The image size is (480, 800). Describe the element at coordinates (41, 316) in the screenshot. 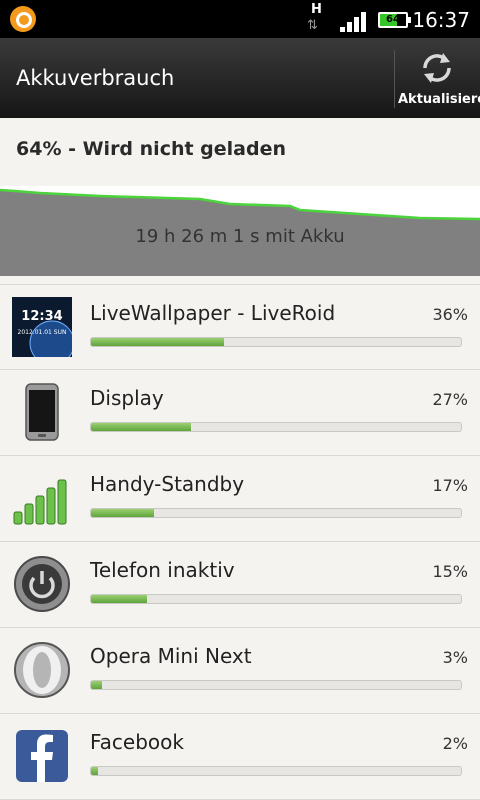

I see `wallpaper-time: 12:34` at that location.